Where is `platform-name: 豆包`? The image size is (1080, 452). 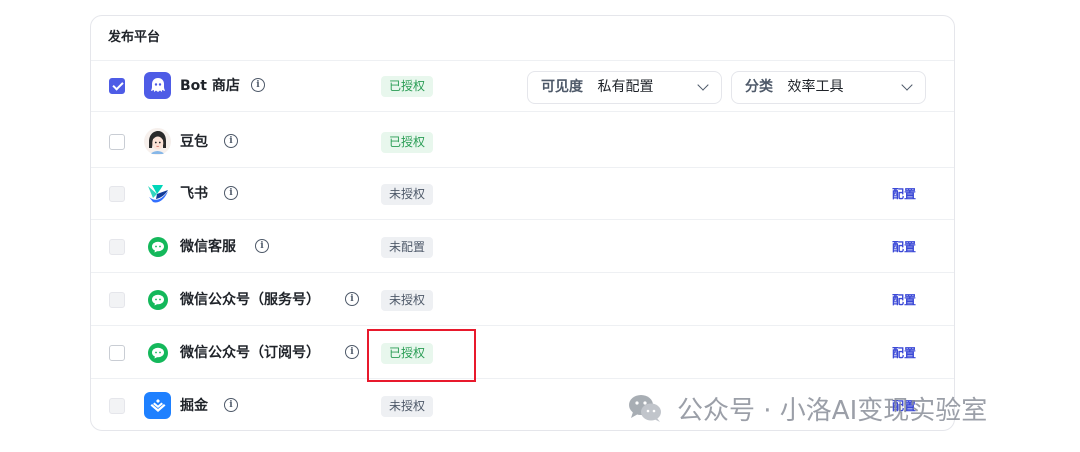
platform-name: 豆包 is located at coordinates (194, 142).